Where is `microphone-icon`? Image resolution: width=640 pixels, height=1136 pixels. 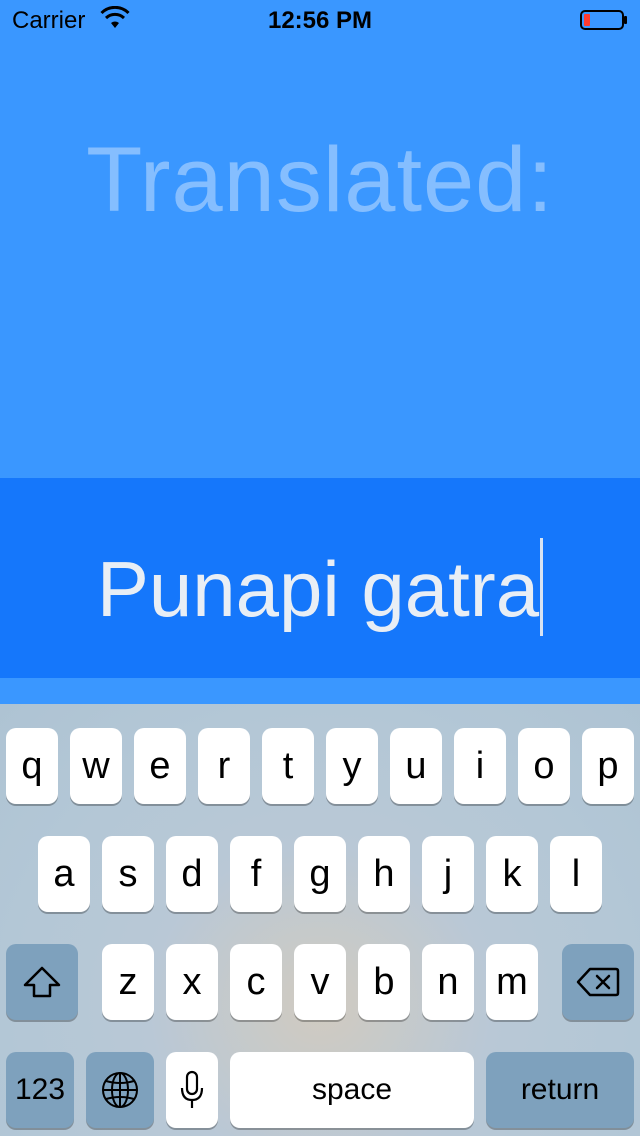 microphone-icon is located at coordinates (192, 1089).